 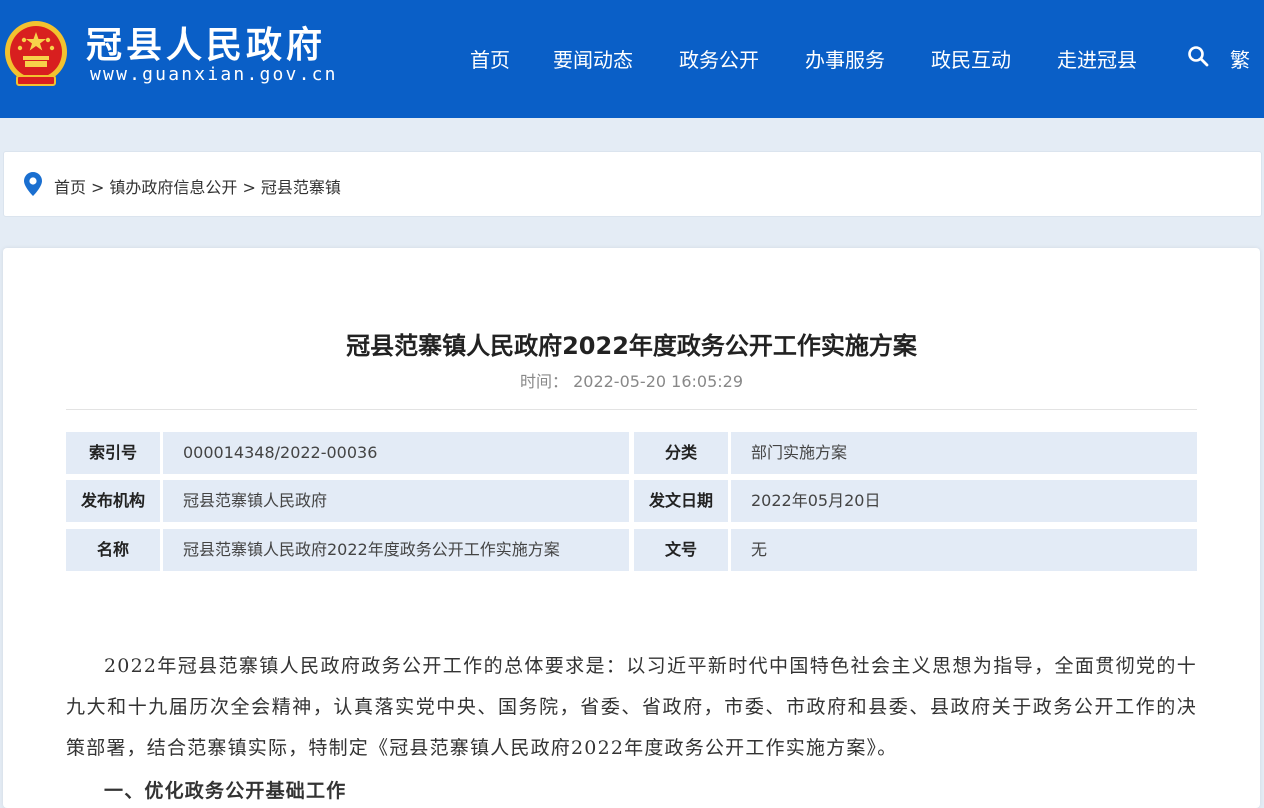 I want to click on breadcrumb-home: 首页, so click(x=70, y=187).